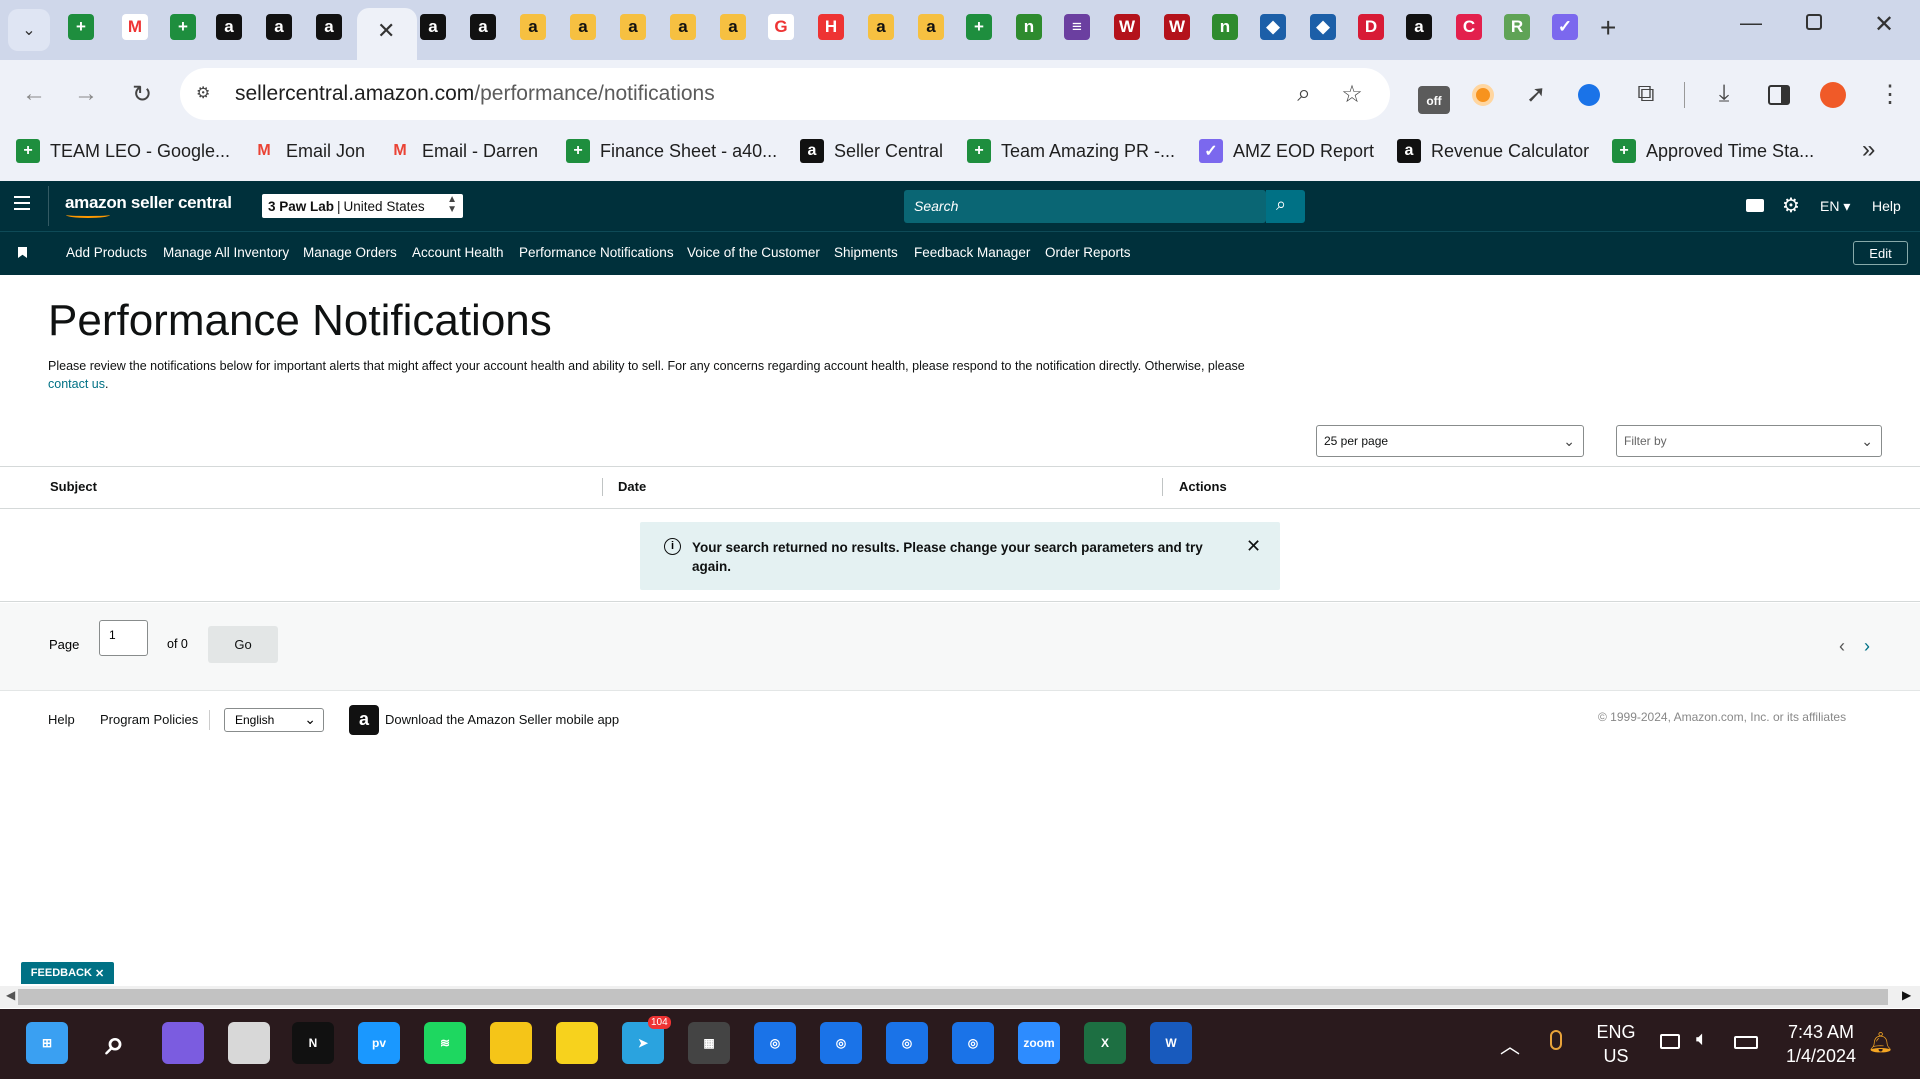  Describe the element at coordinates (972, 252) in the screenshot. I see `nav-link: Feedback Manager` at that location.